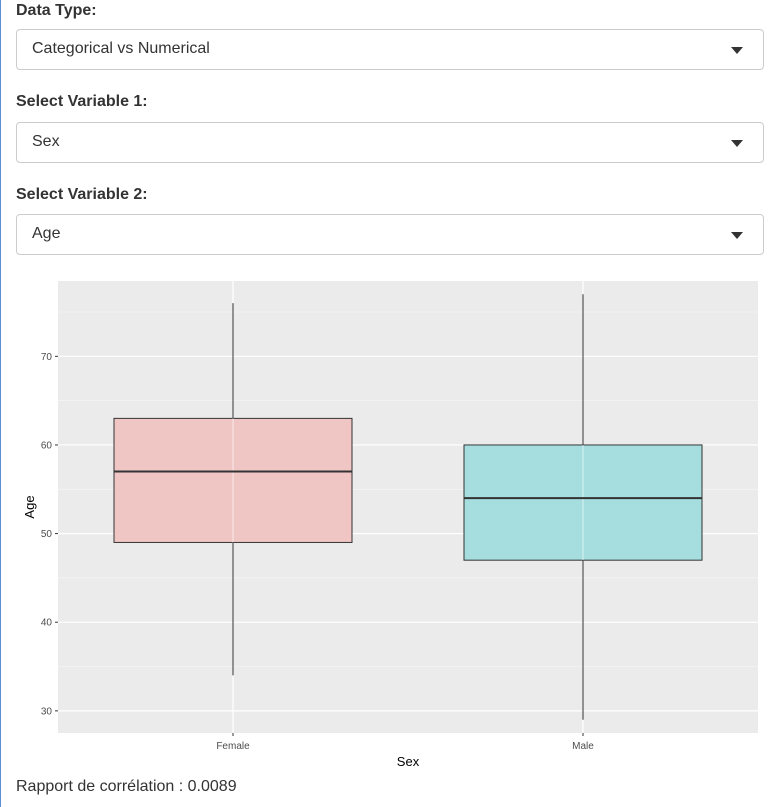 The image size is (775, 807). Describe the element at coordinates (121, 48) in the screenshot. I see `data-type-selected-value: Categorical vs Numerical` at that location.